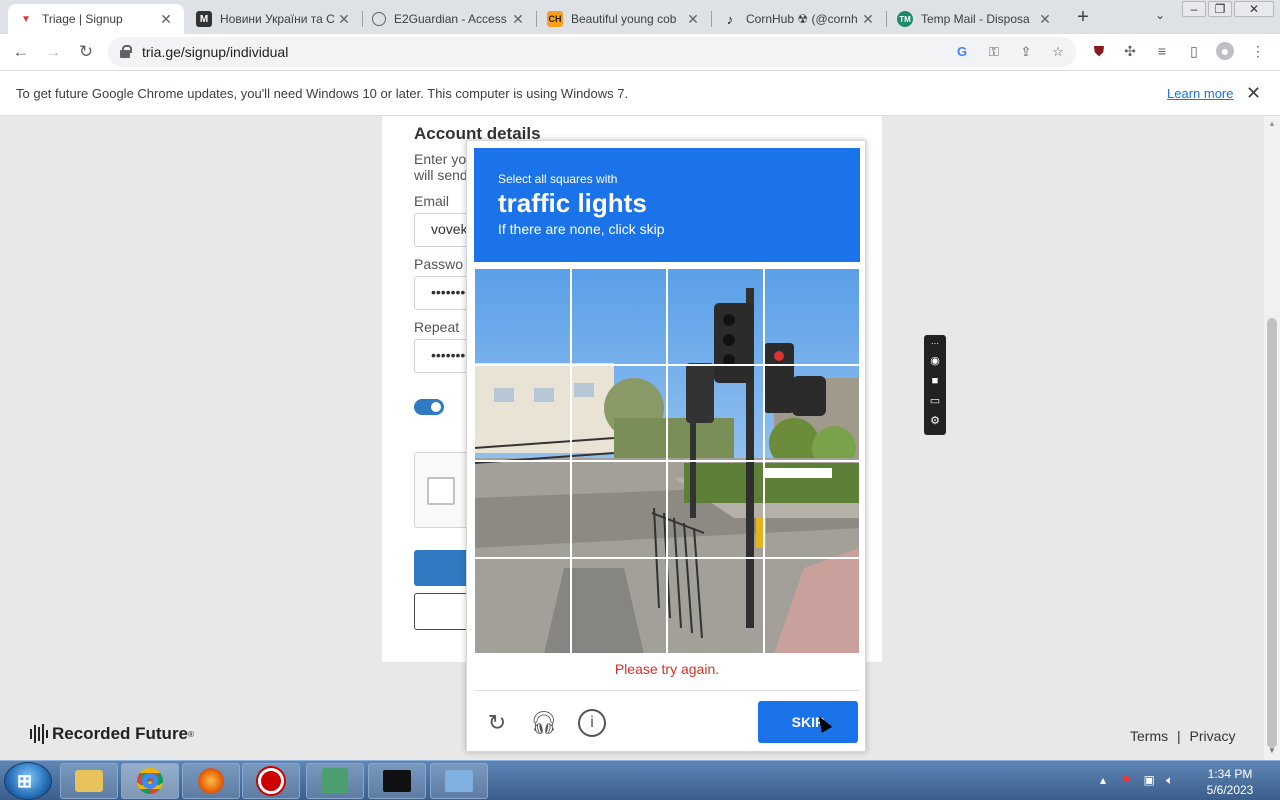 The width and height of the screenshot is (1280, 800). Describe the element at coordinates (1272, 750) in the screenshot. I see `scroll-down-icon: ▼` at that location.